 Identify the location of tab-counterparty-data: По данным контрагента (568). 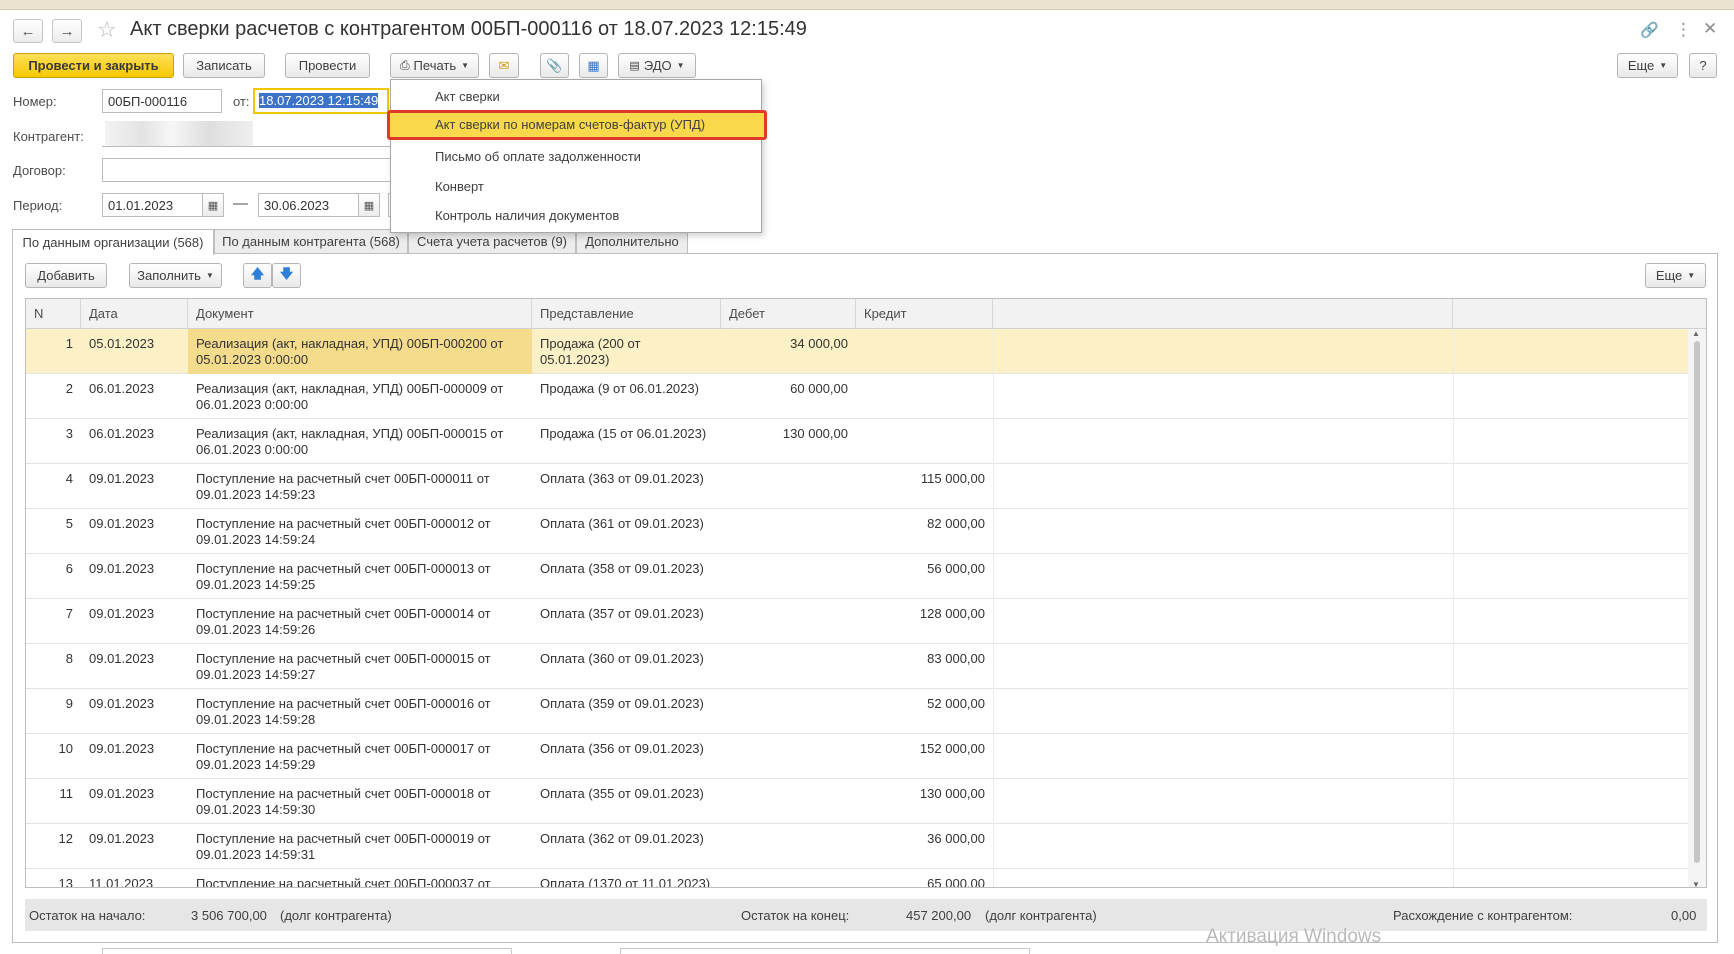
(311, 241).